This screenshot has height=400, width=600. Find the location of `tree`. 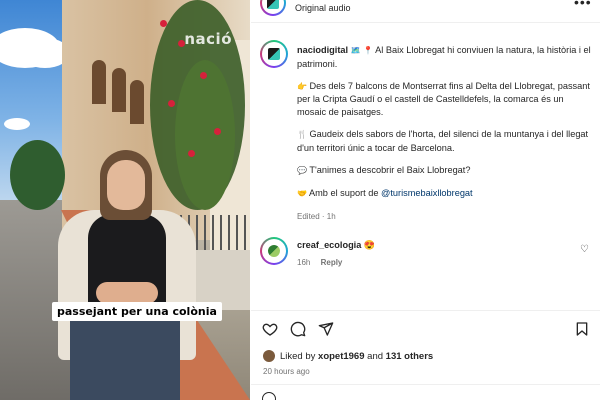

tree is located at coordinates (37, 175).